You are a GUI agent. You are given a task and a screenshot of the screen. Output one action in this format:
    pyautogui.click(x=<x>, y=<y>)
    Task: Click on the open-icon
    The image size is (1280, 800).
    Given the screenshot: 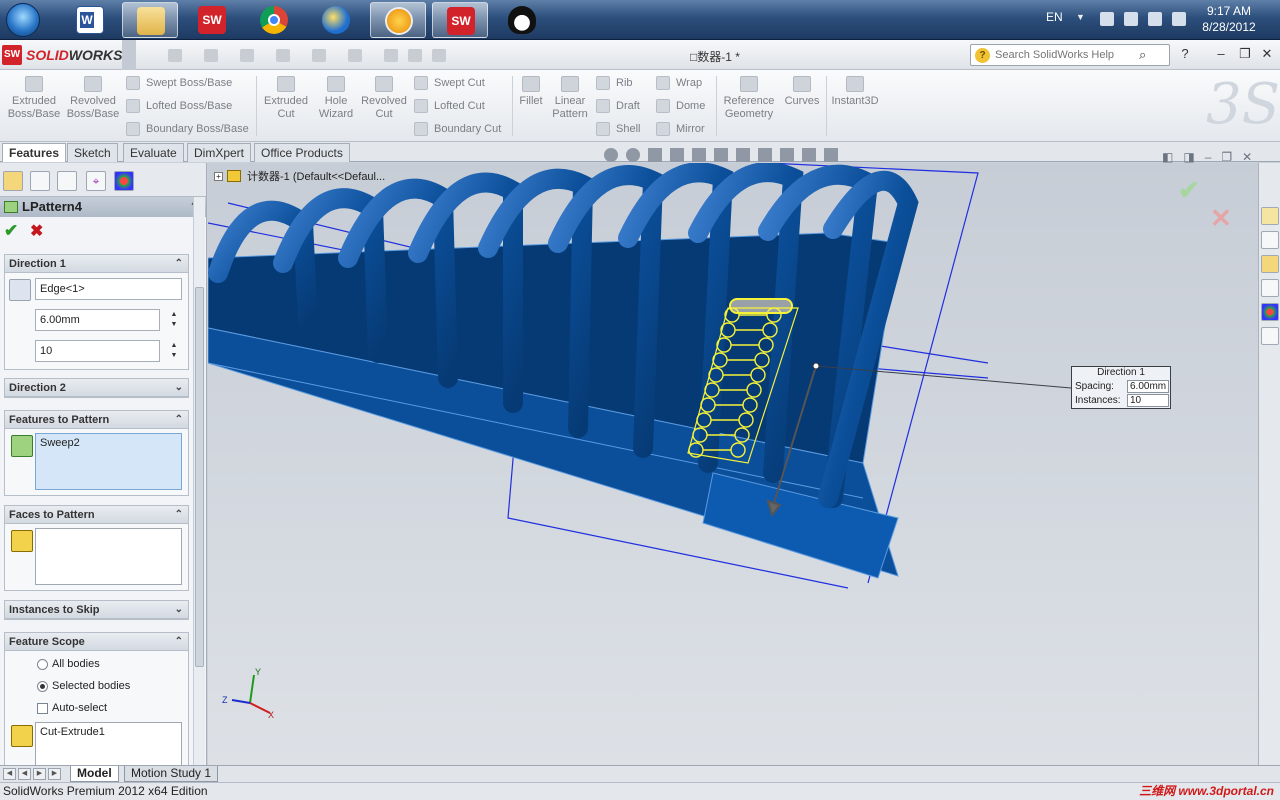 What is the action you would take?
    pyautogui.click(x=211, y=55)
    